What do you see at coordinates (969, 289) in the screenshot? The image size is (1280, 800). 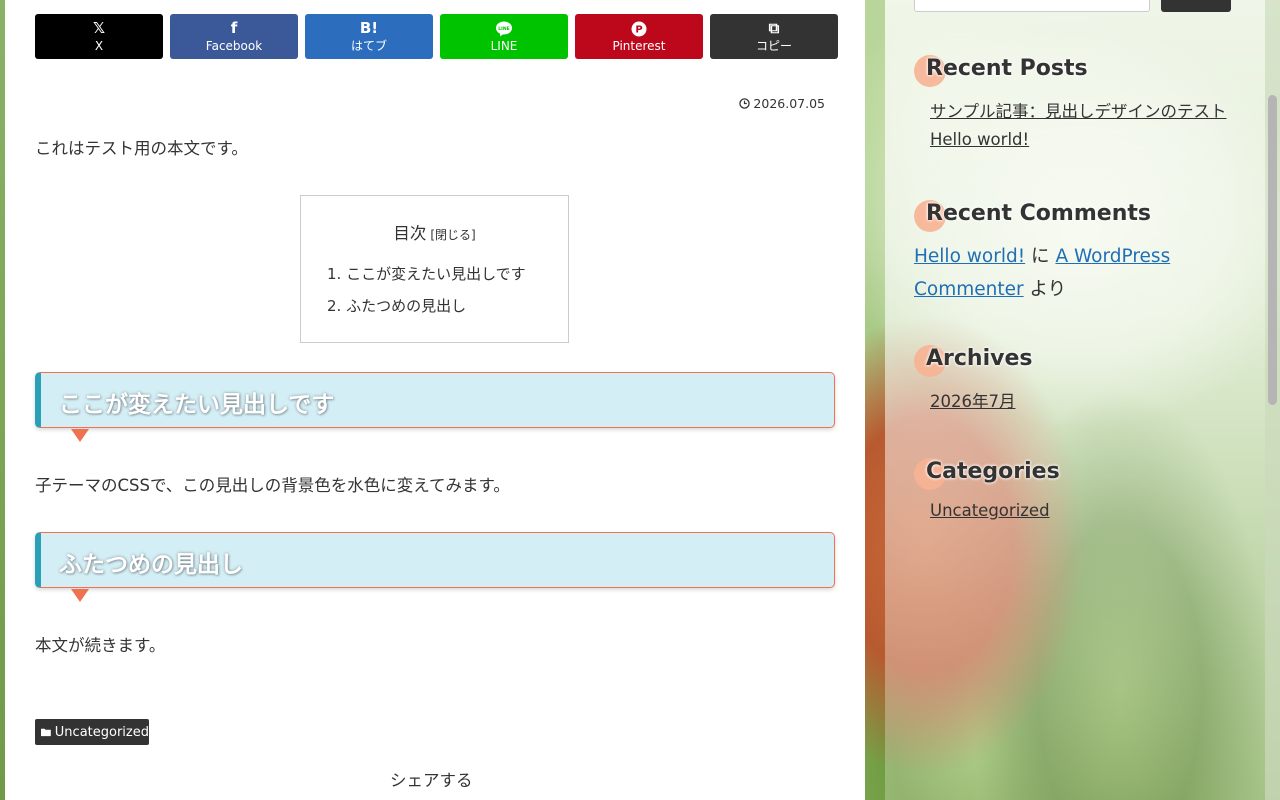 I see `comment-author-link-cont: Commenter` at bounding box center [969, 289].